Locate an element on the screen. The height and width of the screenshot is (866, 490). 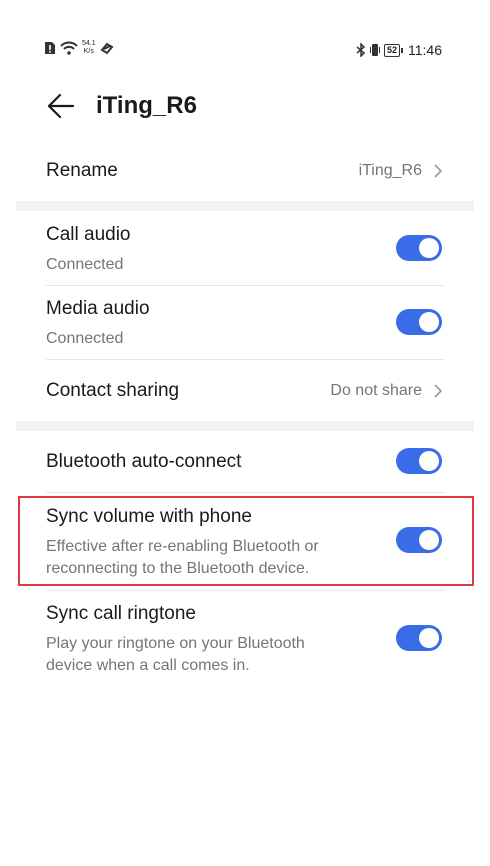
network-speed: 54.1 K/s is located at coordinates (89, 48).